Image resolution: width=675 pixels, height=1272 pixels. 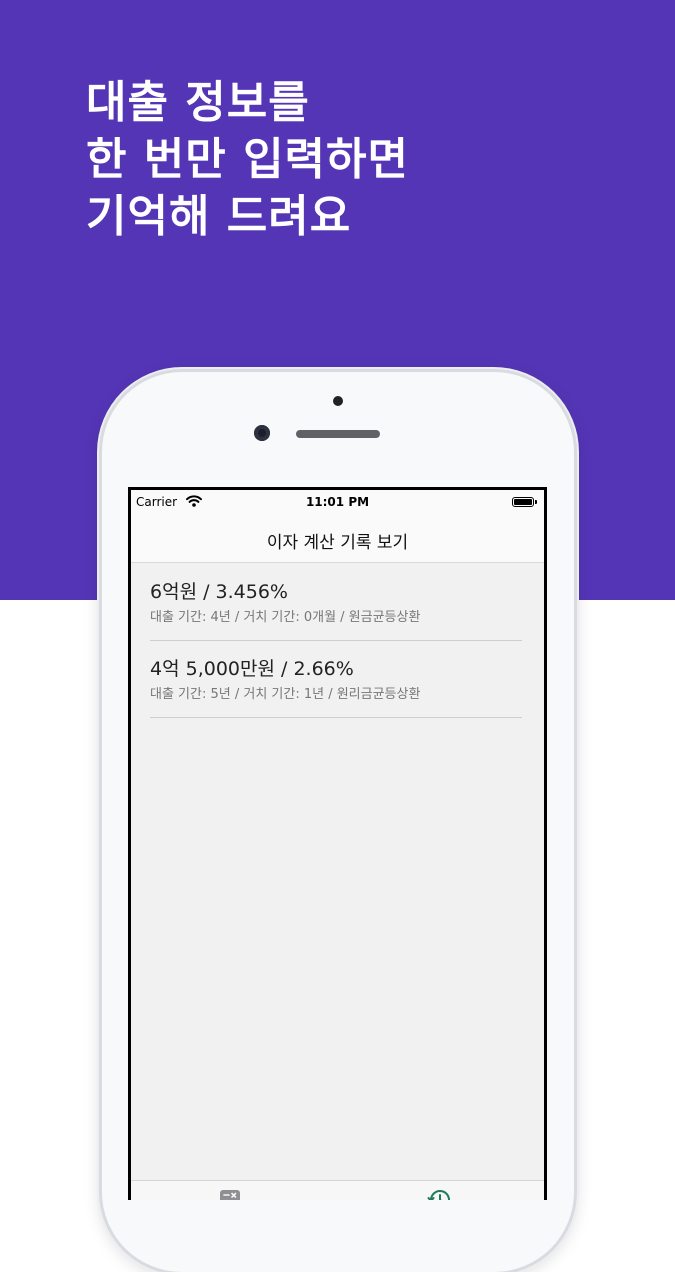 What do you see at coordinates (219, 592) in the screenshot?
I see `record-title: 6억원 / 3.456%` at bounding box center [219, 592].